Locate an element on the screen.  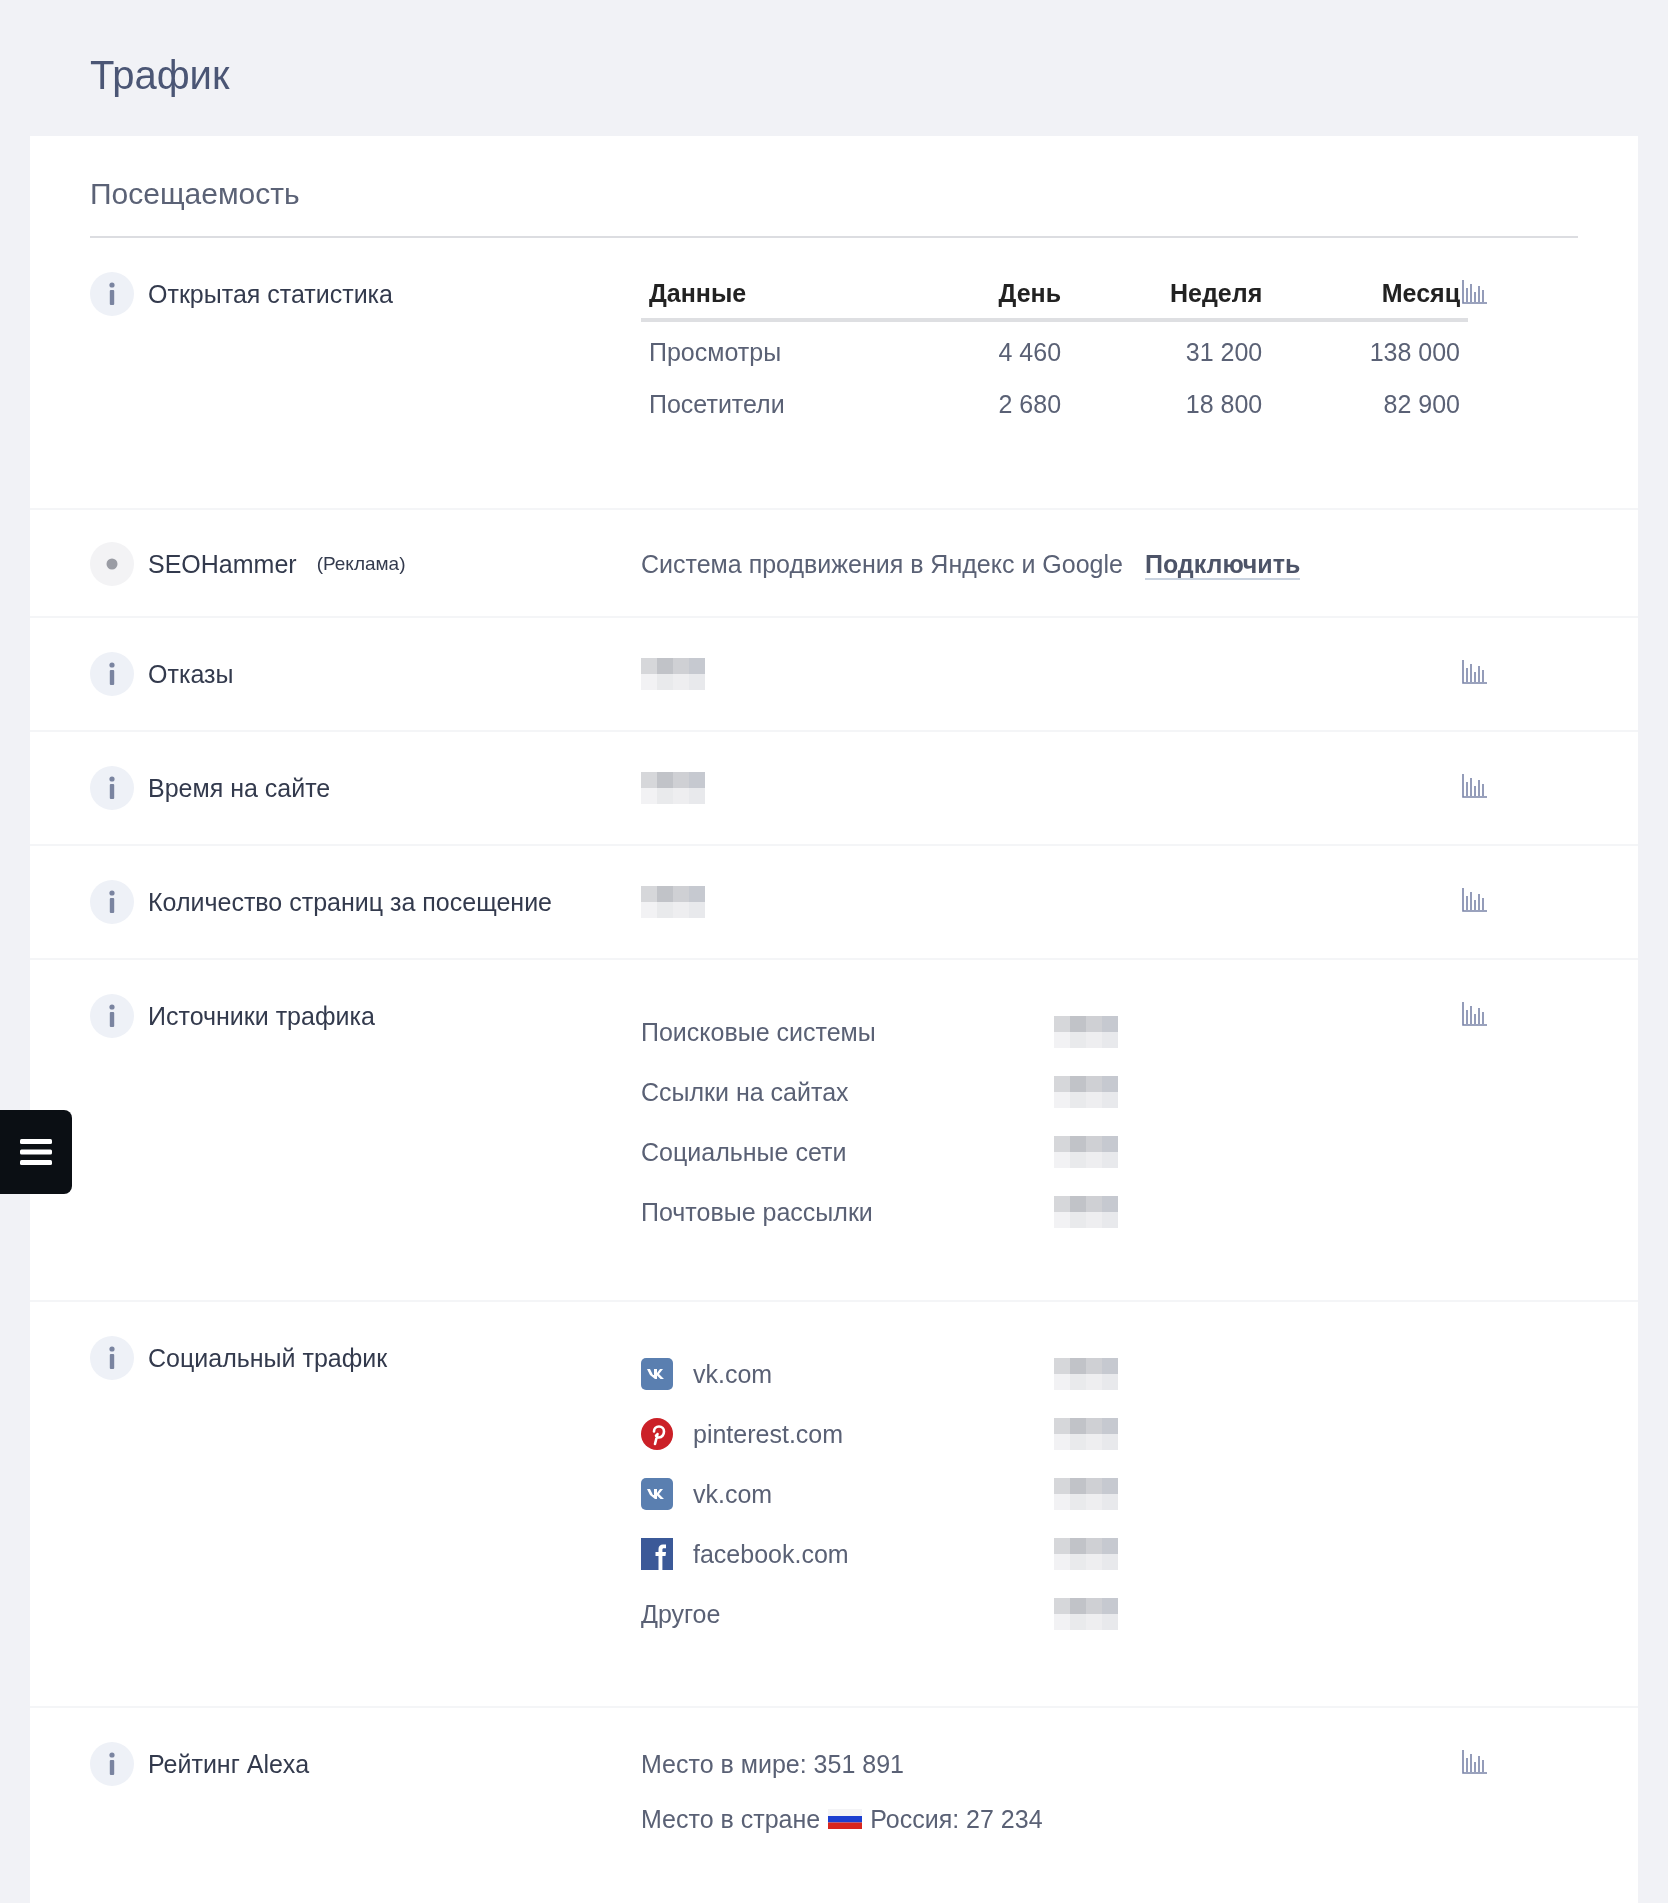
connect-link: Подключить is located at coordinates (1222, 565).